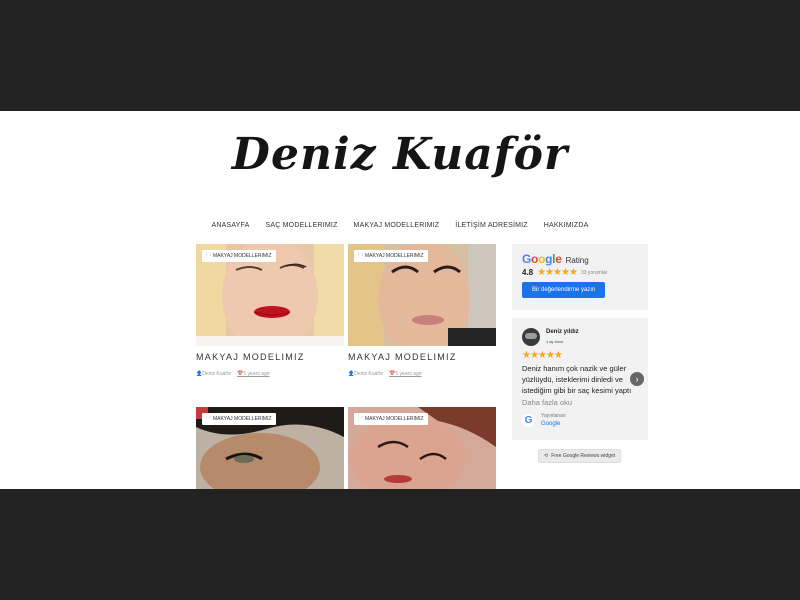  Describe the element at coordinates (400, 154) in the screenshot. I see `site-logo: Deniz Kuaför` at that location.